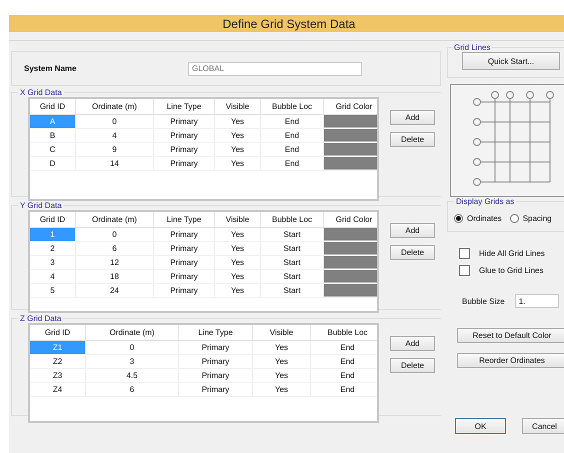  Describe the element at coordinates (115, 276) in the screenshot. I see `table-cell: 18` at that location.